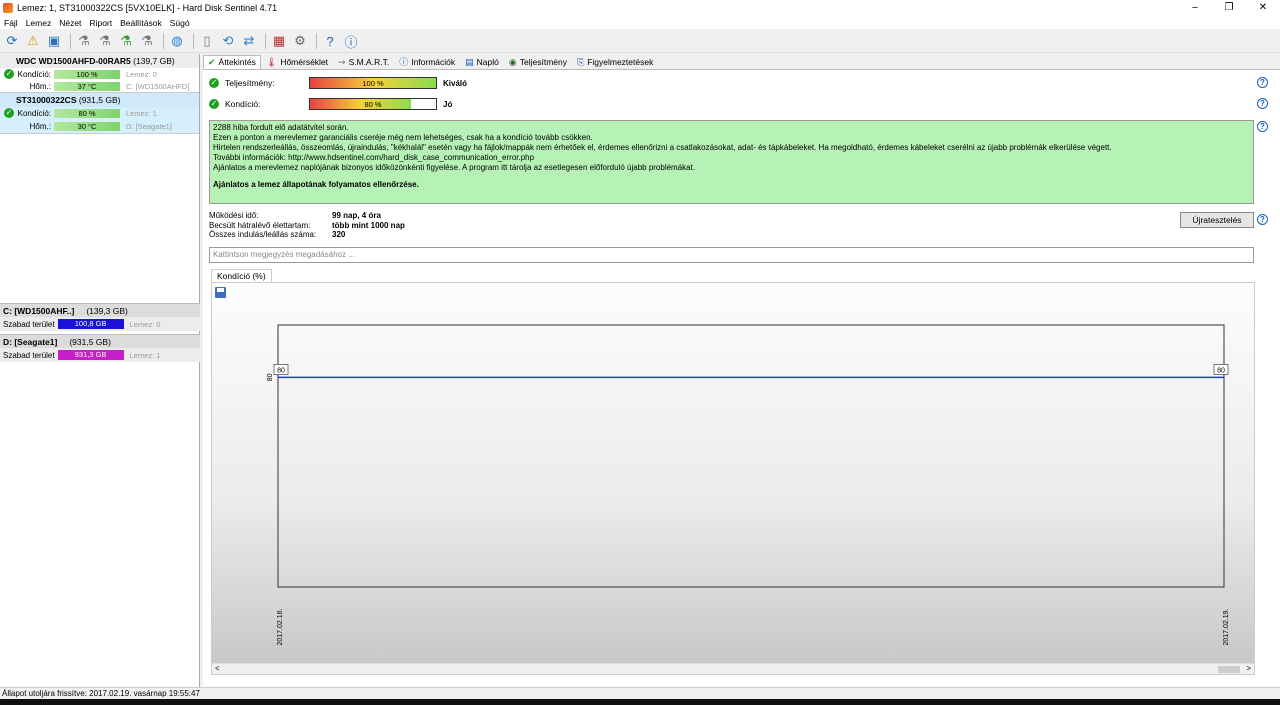  What do you see at coordinates (99, 61) in the screenshot?
I see `disk-header: WDC WD1500AHFD-00RAR5 (139,7 GB)` at bounding box center [99, 61].